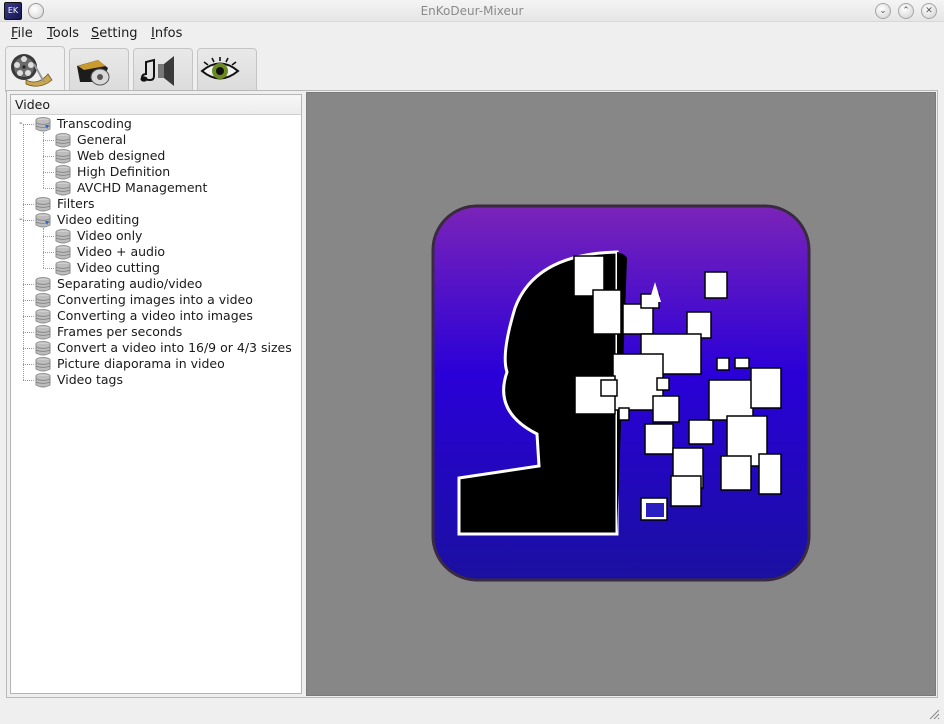 The width and height of the screenshot is (944, 724). What do you see at coordinates (472, 712) in the screenshot?
I see `status-bar` at bounding box center [472, 712].